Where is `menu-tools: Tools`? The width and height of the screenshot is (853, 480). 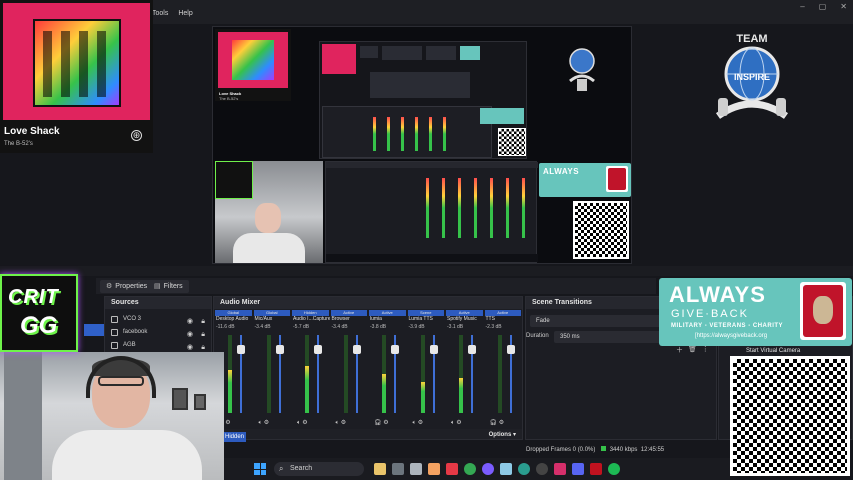 menu-tools: Tools is located at coordinates (160, 13).